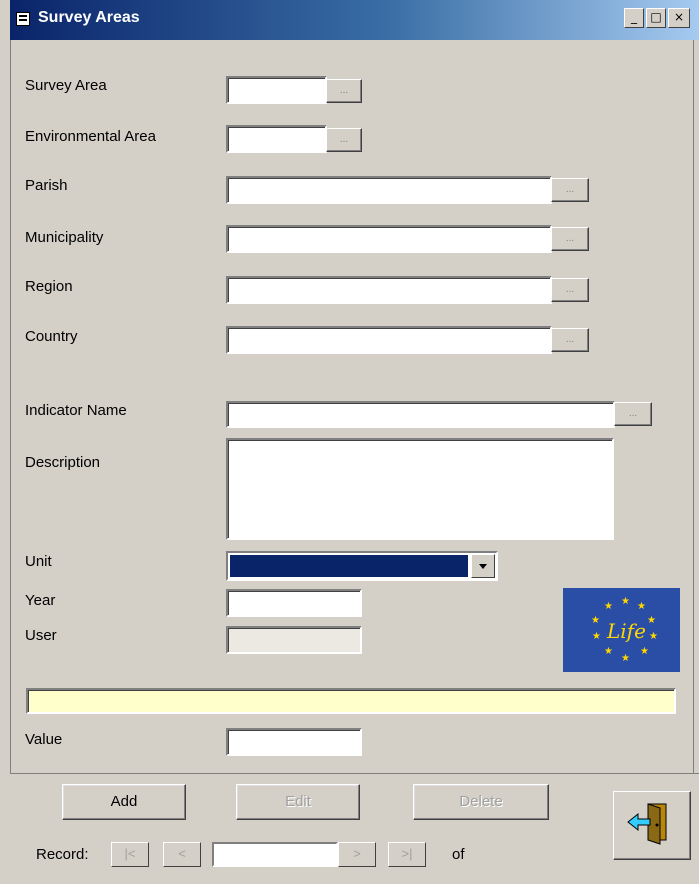  What do you see at coordinates (62, 854) in the screenshot?
I see `record-label: Record:` at bounding box center [62, 854].